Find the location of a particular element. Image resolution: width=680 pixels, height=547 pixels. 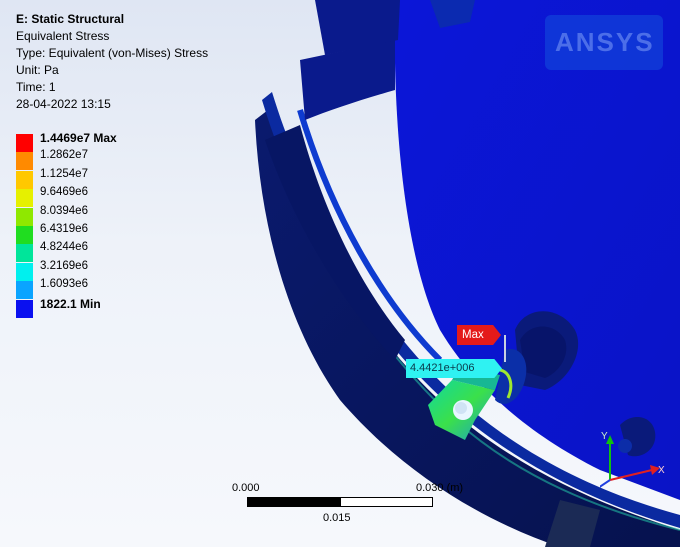

result-name: Equivalent Stress is located at coordinates (63, 36).